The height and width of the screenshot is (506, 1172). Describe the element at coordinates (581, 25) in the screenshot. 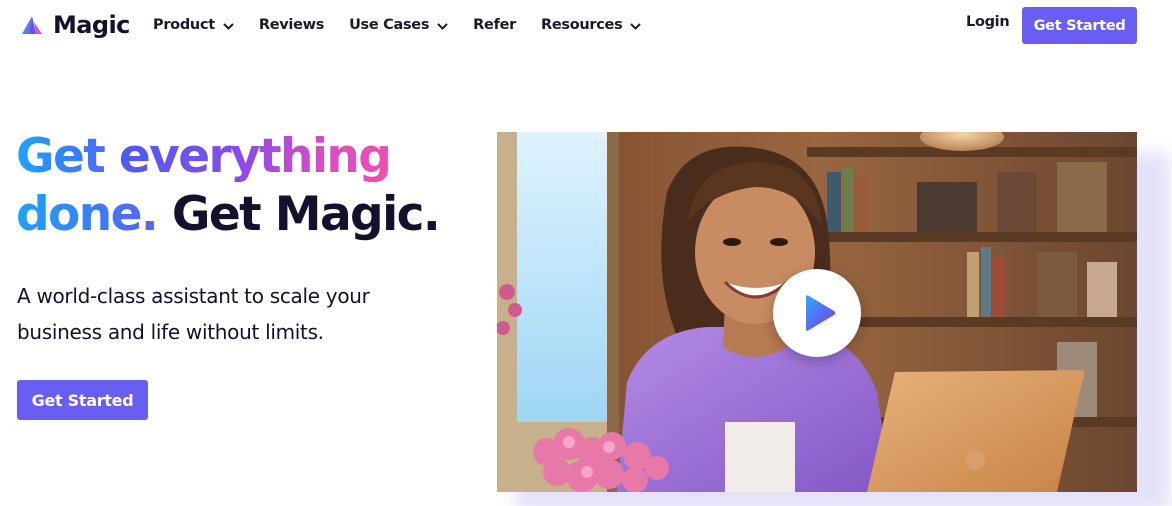

I see `nav-item-label: Resources` at that location.